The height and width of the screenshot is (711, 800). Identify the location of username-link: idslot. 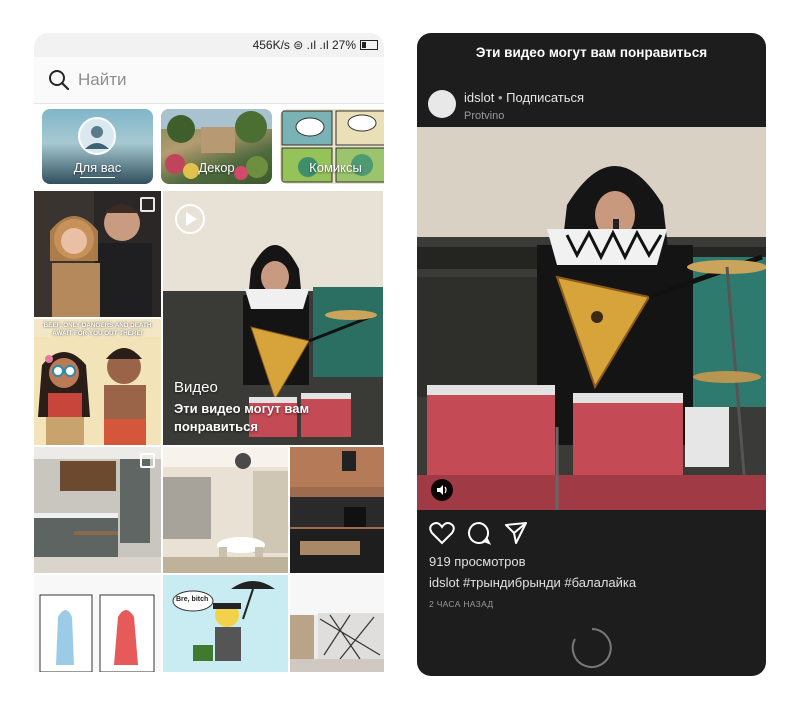
(479, 97).